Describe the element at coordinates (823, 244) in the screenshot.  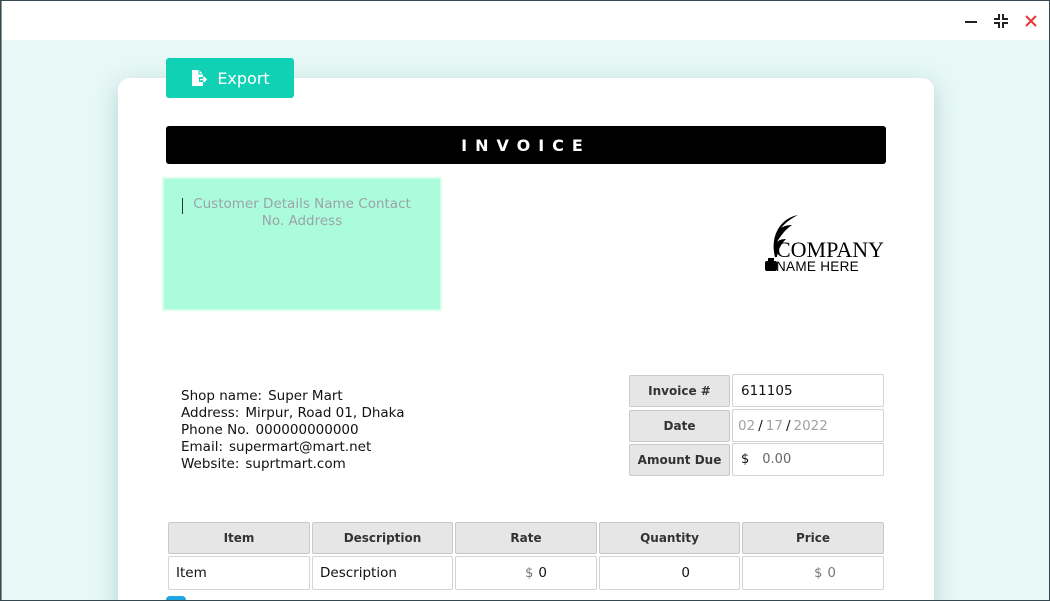
I see `company-logo: COMPANY NAME HERE` at that location.